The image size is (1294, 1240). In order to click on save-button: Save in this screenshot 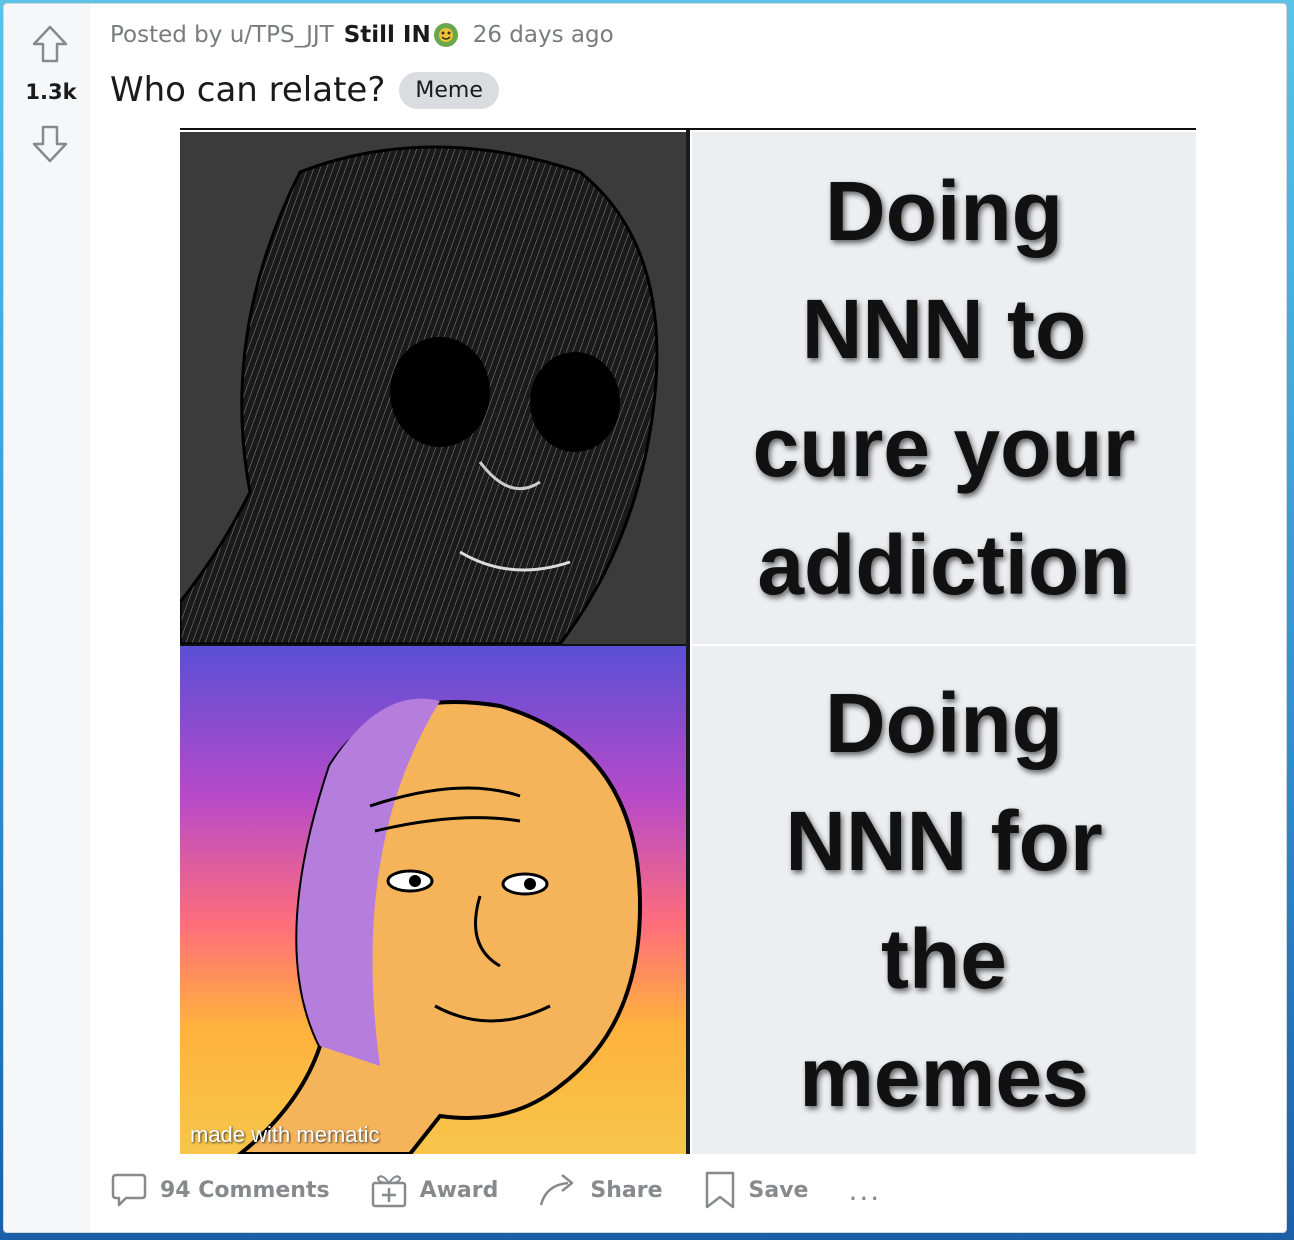, I will do `click(756, 1190)`.